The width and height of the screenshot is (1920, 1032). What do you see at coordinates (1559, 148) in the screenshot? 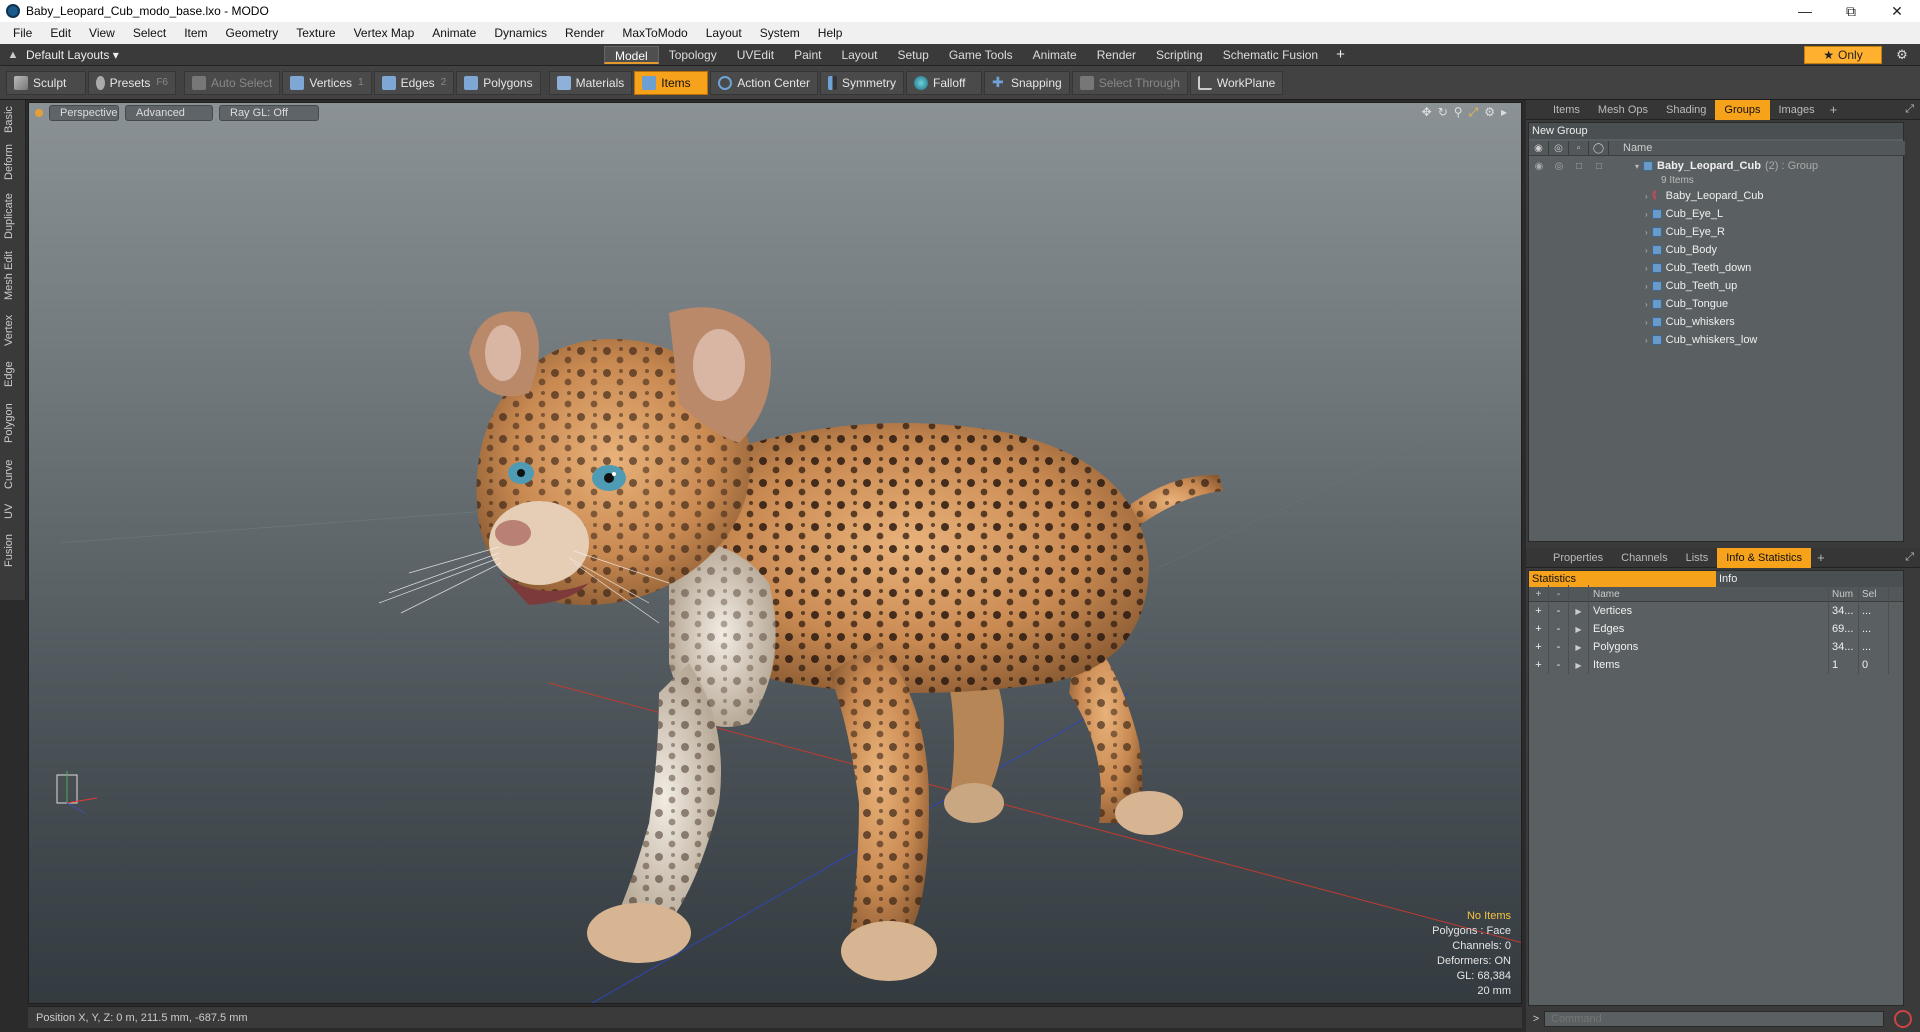
I see `render-col-icon: ◎` at bounding box center [1559, 148].